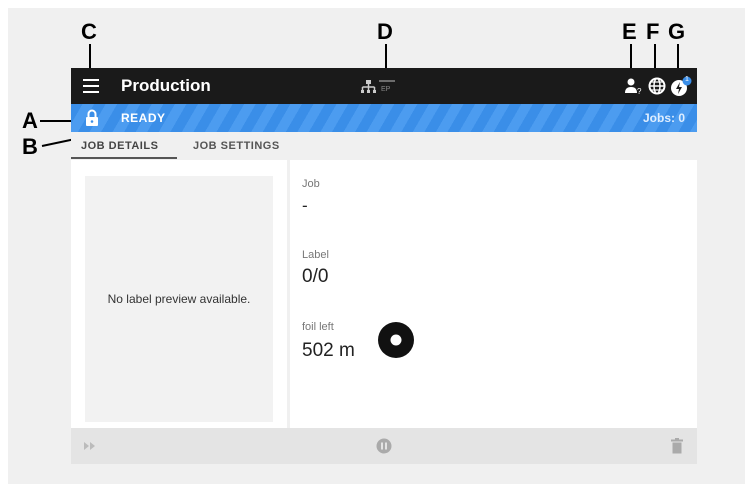  I want to click on callout-g: G, so click(677, 31).